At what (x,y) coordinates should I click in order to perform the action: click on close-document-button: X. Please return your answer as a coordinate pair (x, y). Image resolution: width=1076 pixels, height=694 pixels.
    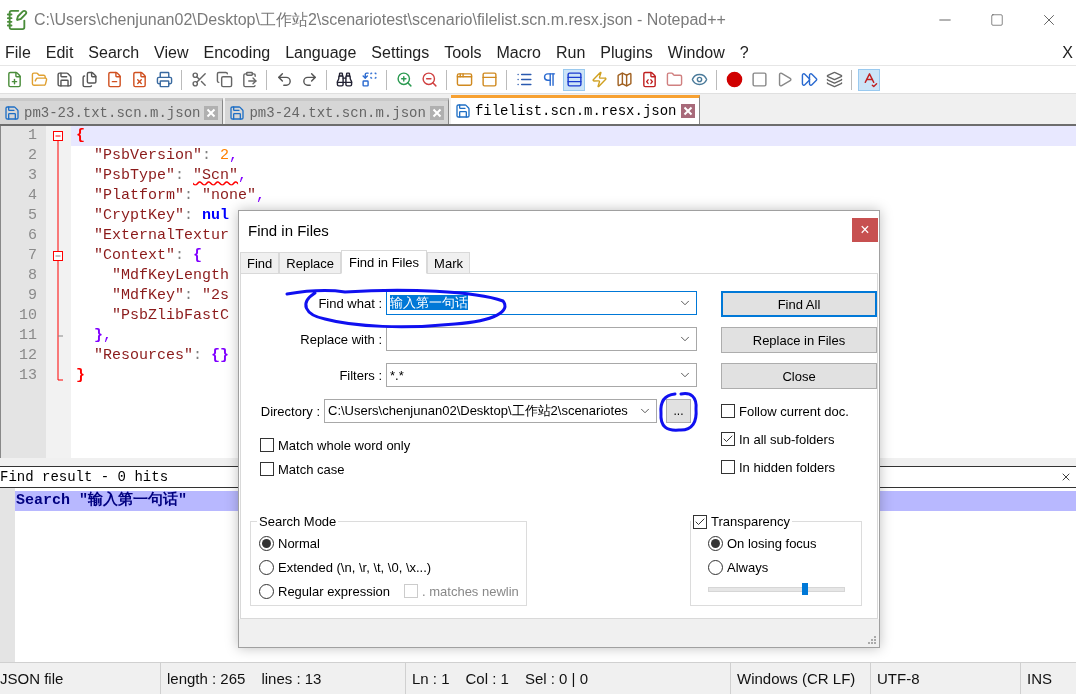
    Looking at the image, I should click on (1067, 52).